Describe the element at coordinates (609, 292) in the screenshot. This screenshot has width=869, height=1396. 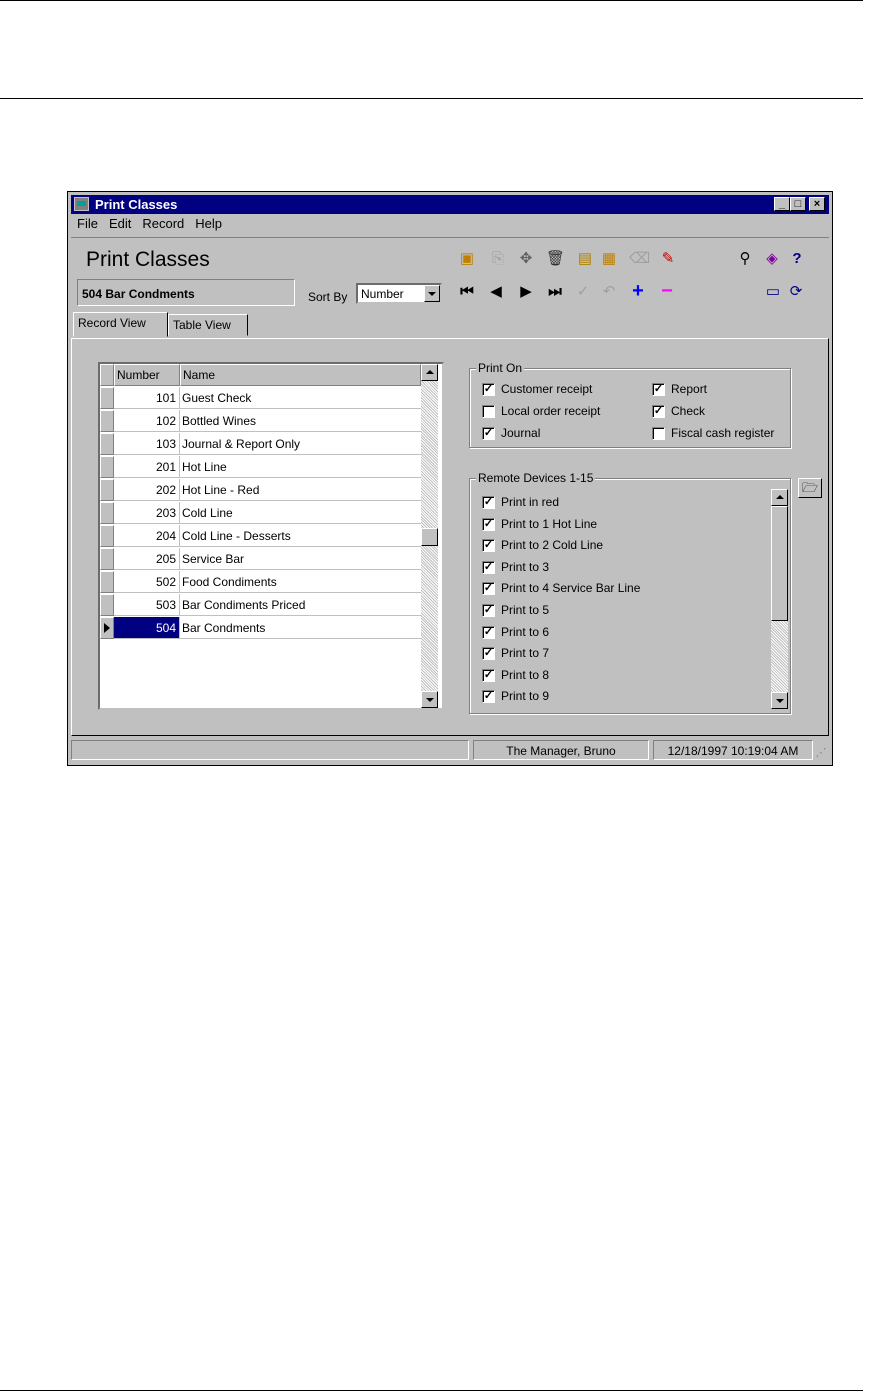
I see `undo-icon: ↶` at that location.